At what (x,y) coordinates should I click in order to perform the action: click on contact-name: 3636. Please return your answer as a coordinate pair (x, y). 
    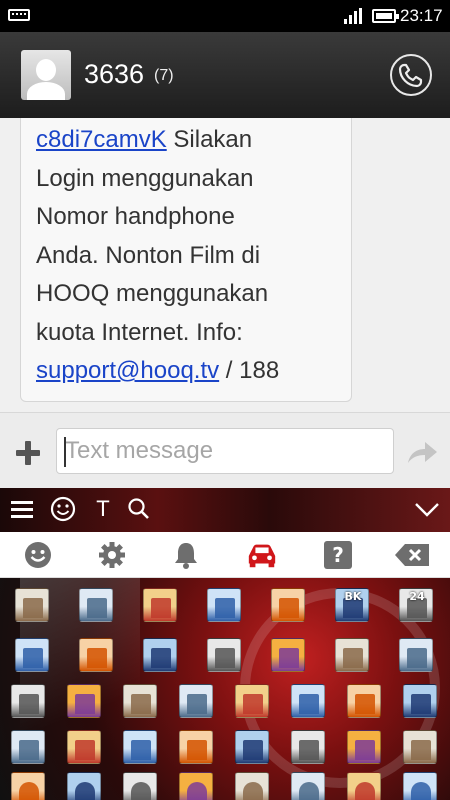
    Looking at the image, I should click on (114, 74).